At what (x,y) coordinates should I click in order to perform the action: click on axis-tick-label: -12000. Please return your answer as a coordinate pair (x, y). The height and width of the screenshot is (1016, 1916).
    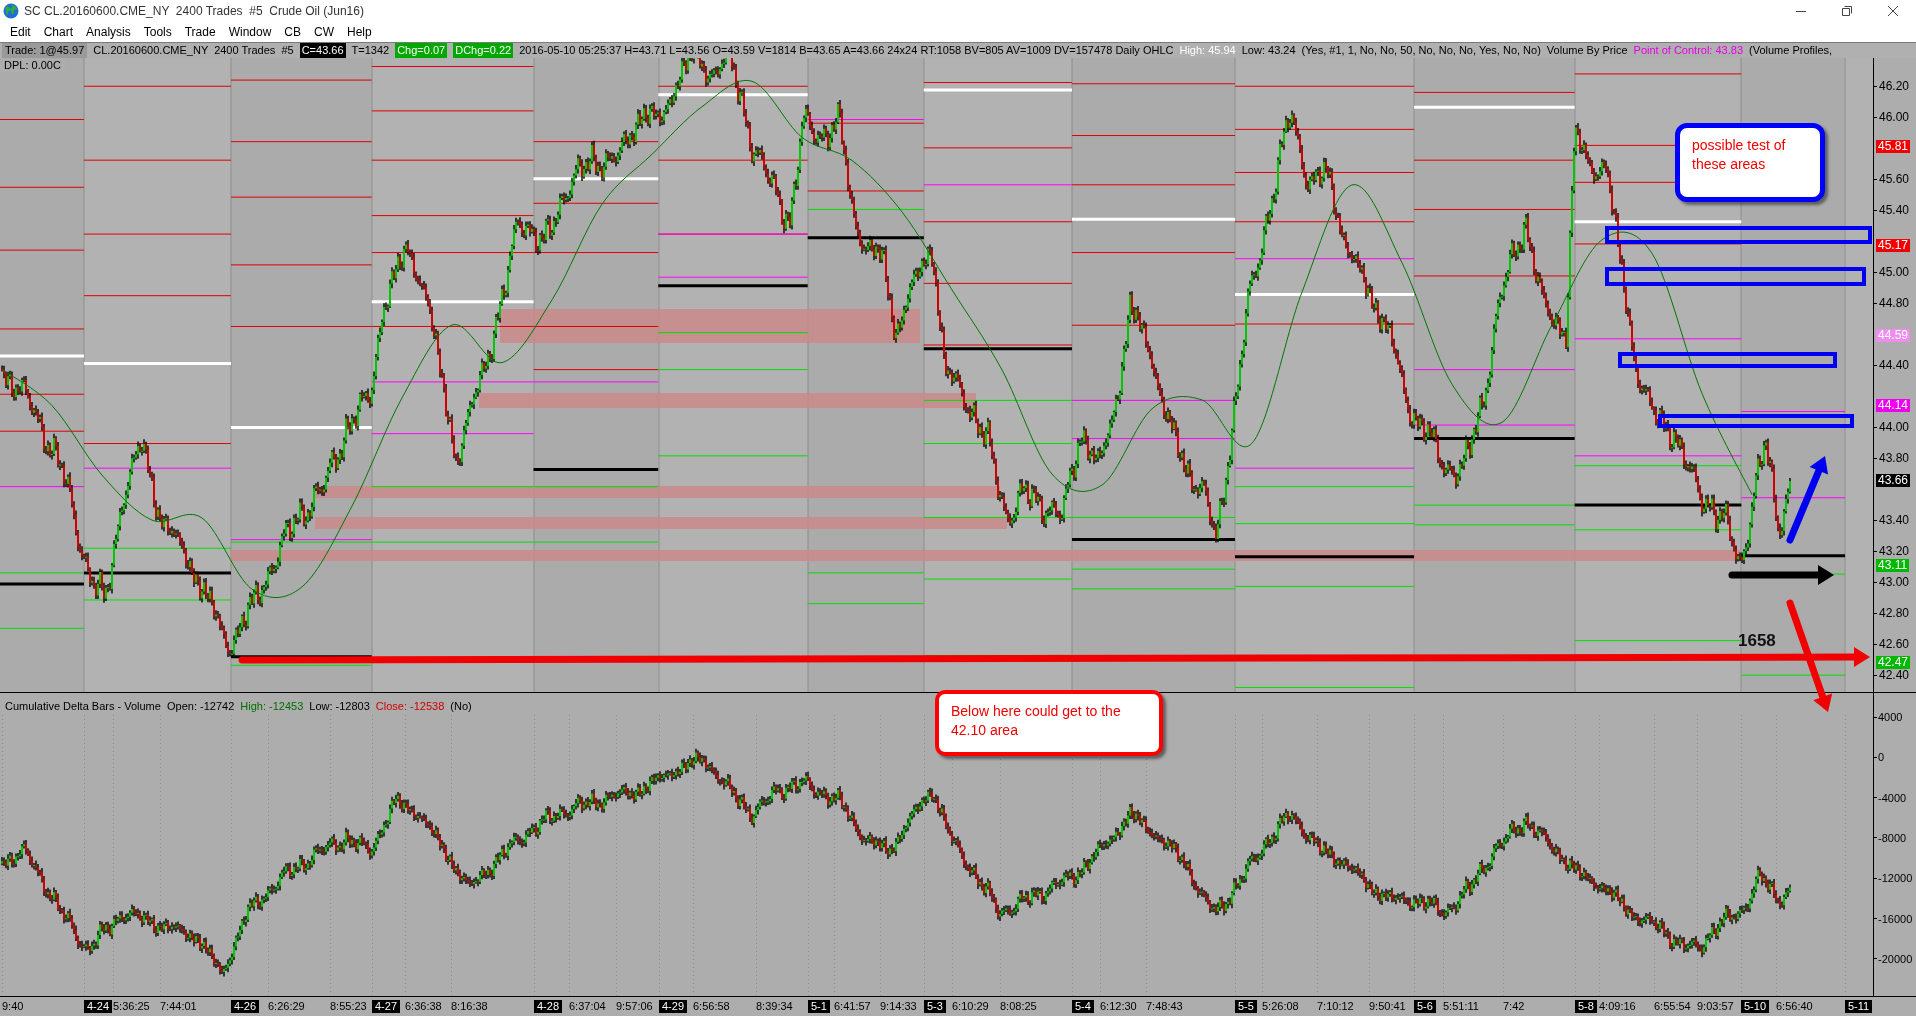
    Looking at the image, I should click on (1895, 878).